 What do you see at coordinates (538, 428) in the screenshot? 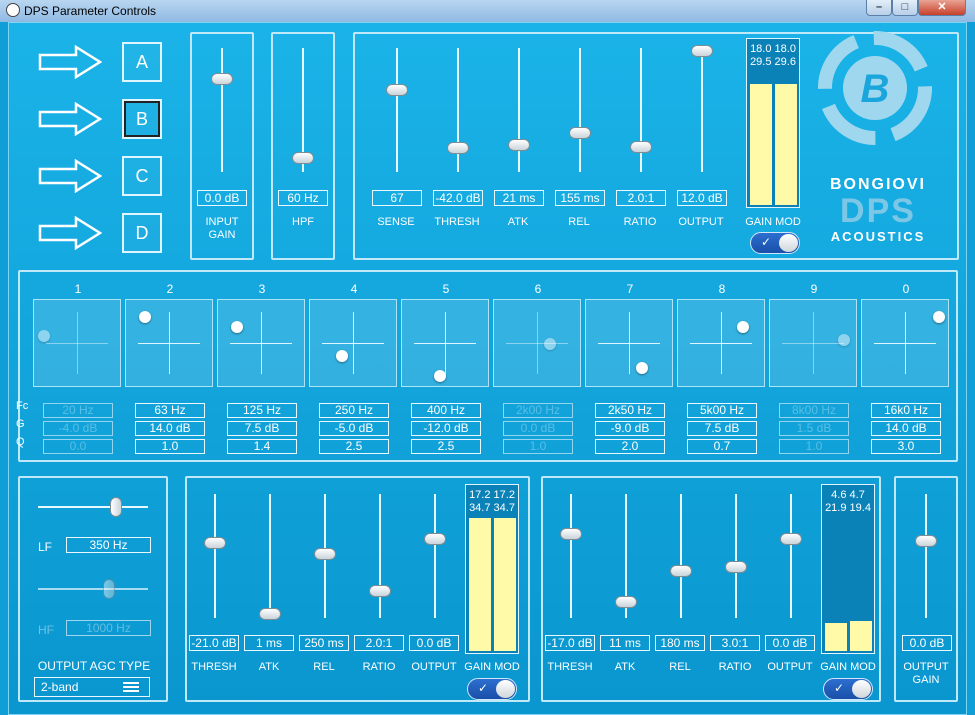
I see `eq-band-gain: 0.0 dB` at bounding box center [538, 428].